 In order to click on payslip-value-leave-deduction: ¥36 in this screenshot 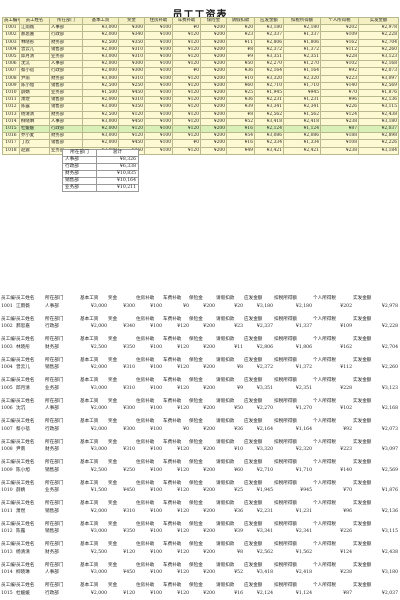, I will do `click(229, 511)`.